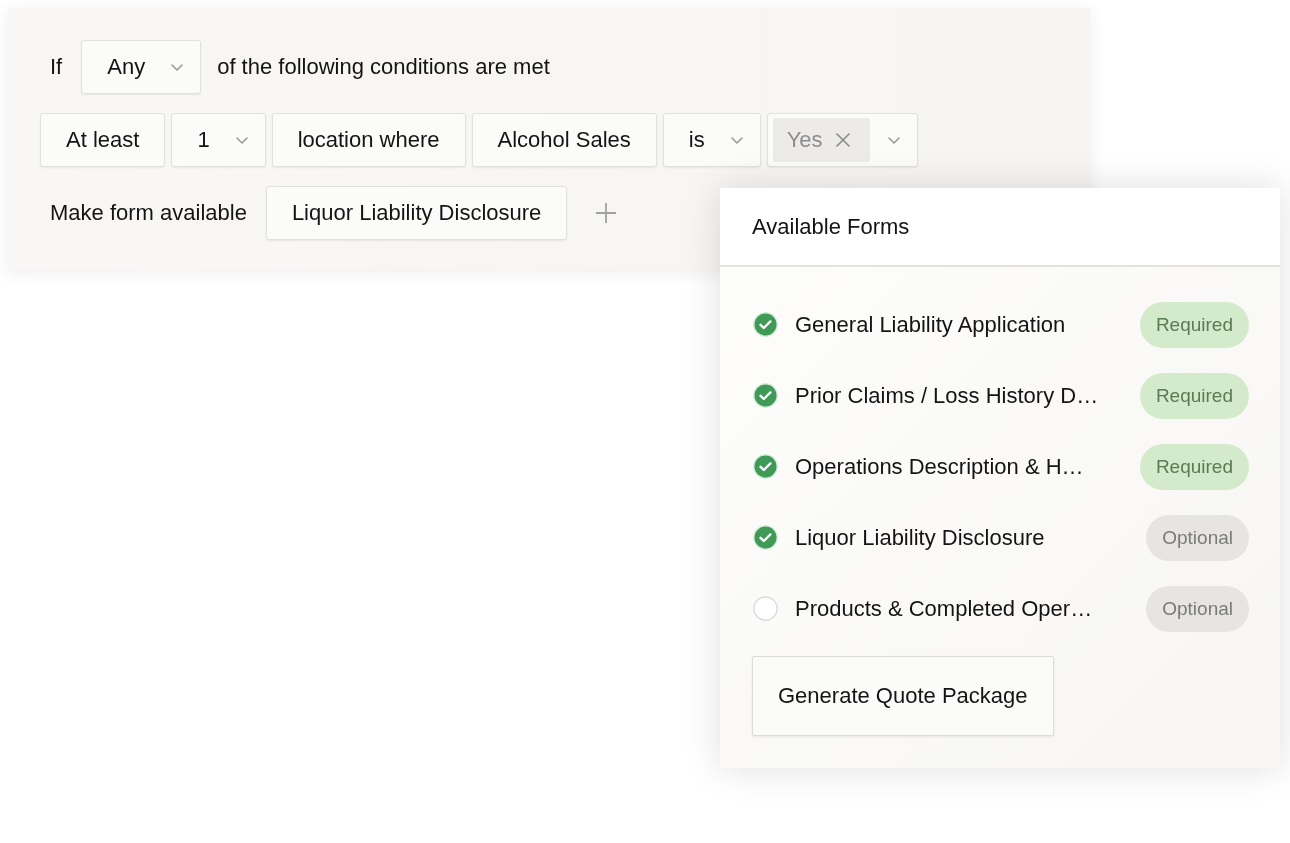 This screenshot has width=1290, height=843. What do you see at coordinates (56, 67) in the screenshot?
I see `rule-text: If` at bounding box center [56, 67].